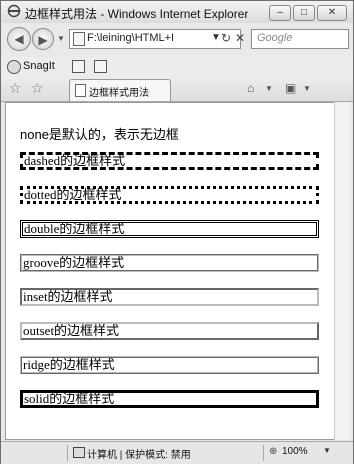 The image size is (354, 464). I want to click on capture-icon, so click(78, 66).